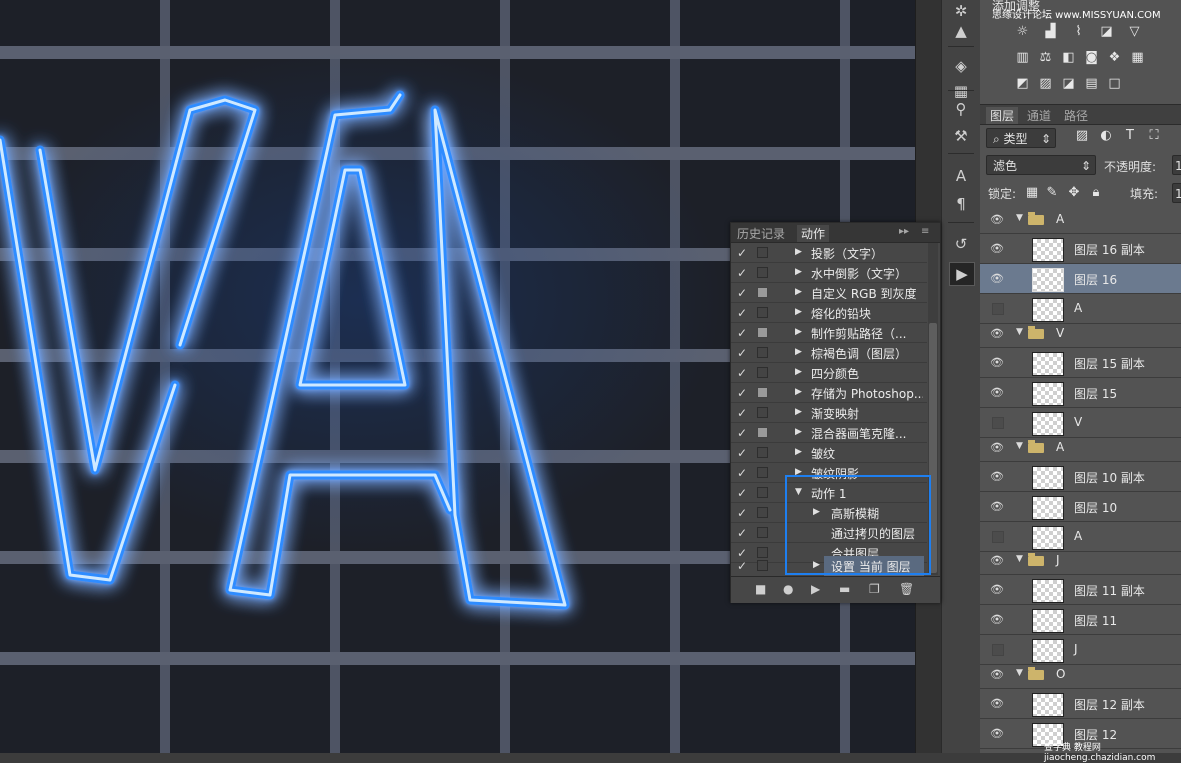  Describe the element at coordinates (1068, 57) in the screenshot. I see `bw-icon: ◧` at that location.